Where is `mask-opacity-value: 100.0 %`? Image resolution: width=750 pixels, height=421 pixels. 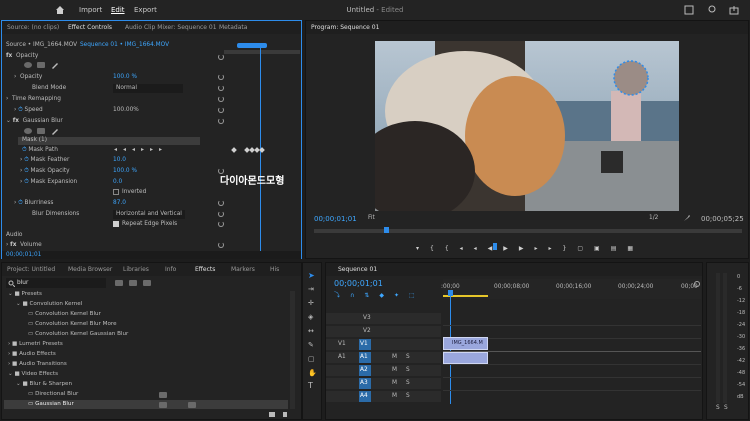
mask-opacity-value: 100.0 % is located at coordinates (125, 171).